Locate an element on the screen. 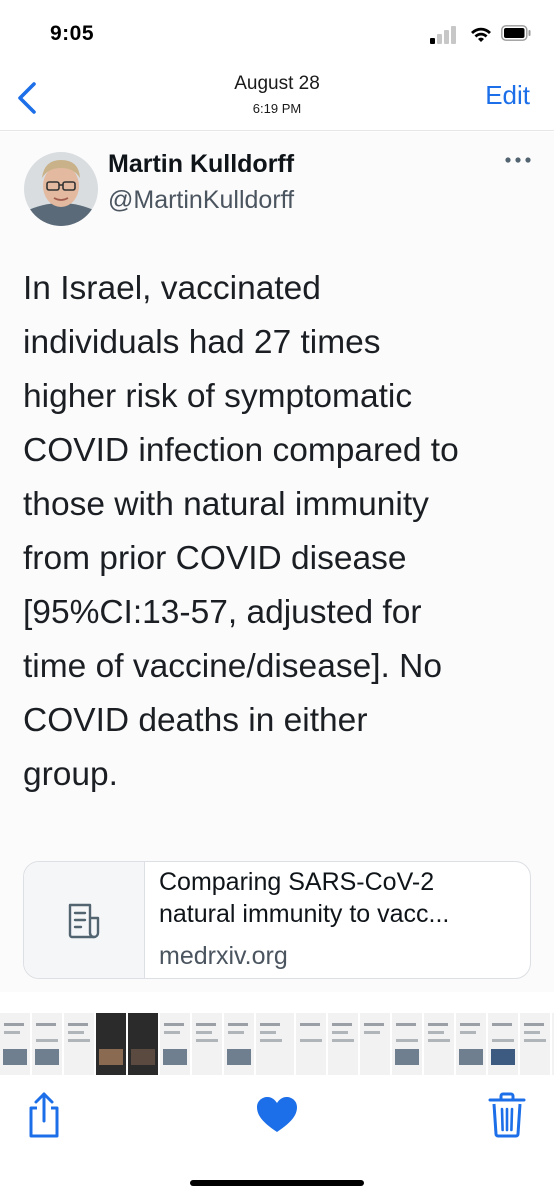 The image size is (554, 1200). photo-thumbnail-current is located at coordinates (275, 1044).